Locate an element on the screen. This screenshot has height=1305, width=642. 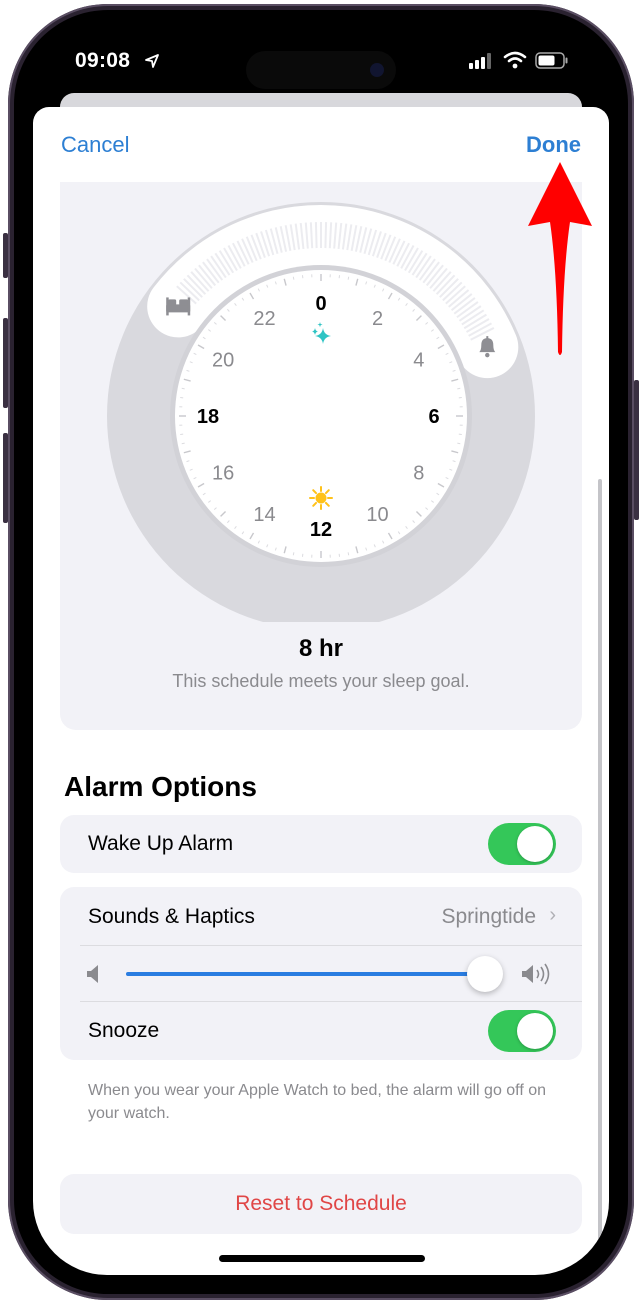
status-time: 09:08 is located at coordinates (103, 60).